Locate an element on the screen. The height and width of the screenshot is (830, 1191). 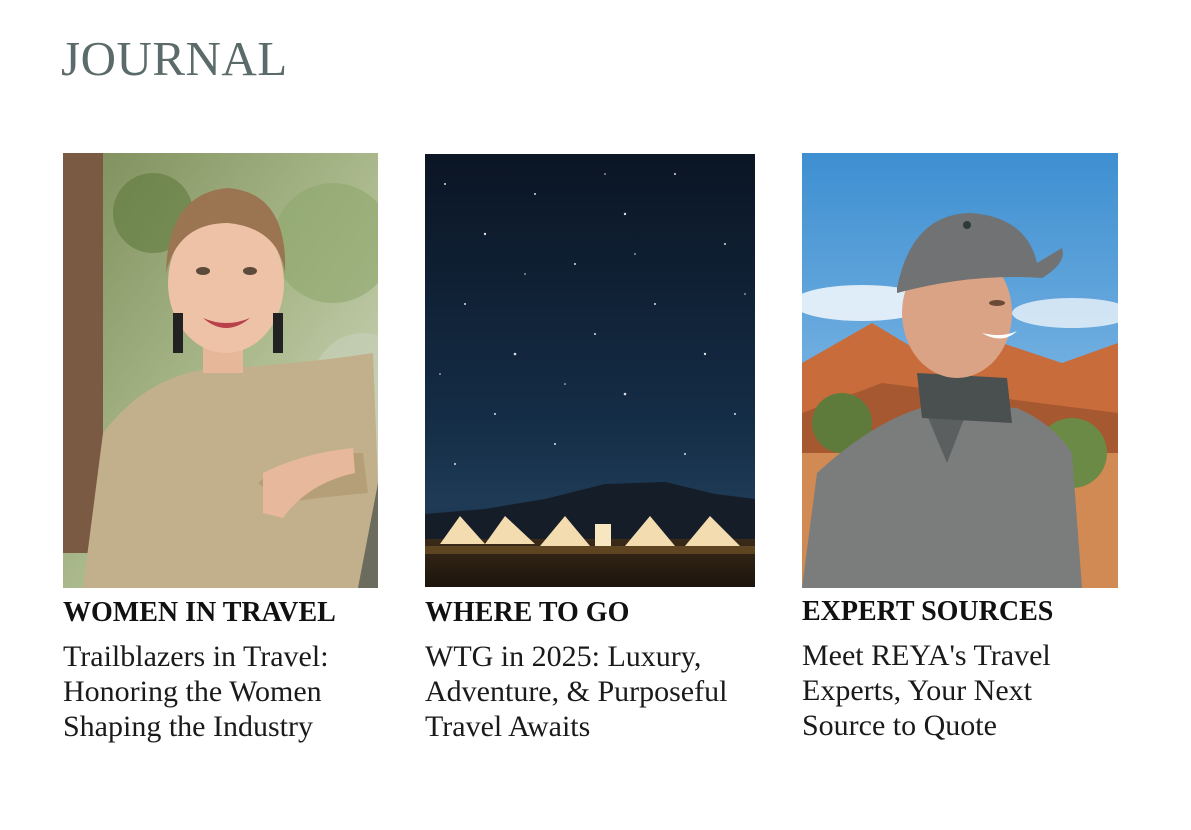
article-category-label: EXPERT SOURCES is located at coordinates (960, 612).